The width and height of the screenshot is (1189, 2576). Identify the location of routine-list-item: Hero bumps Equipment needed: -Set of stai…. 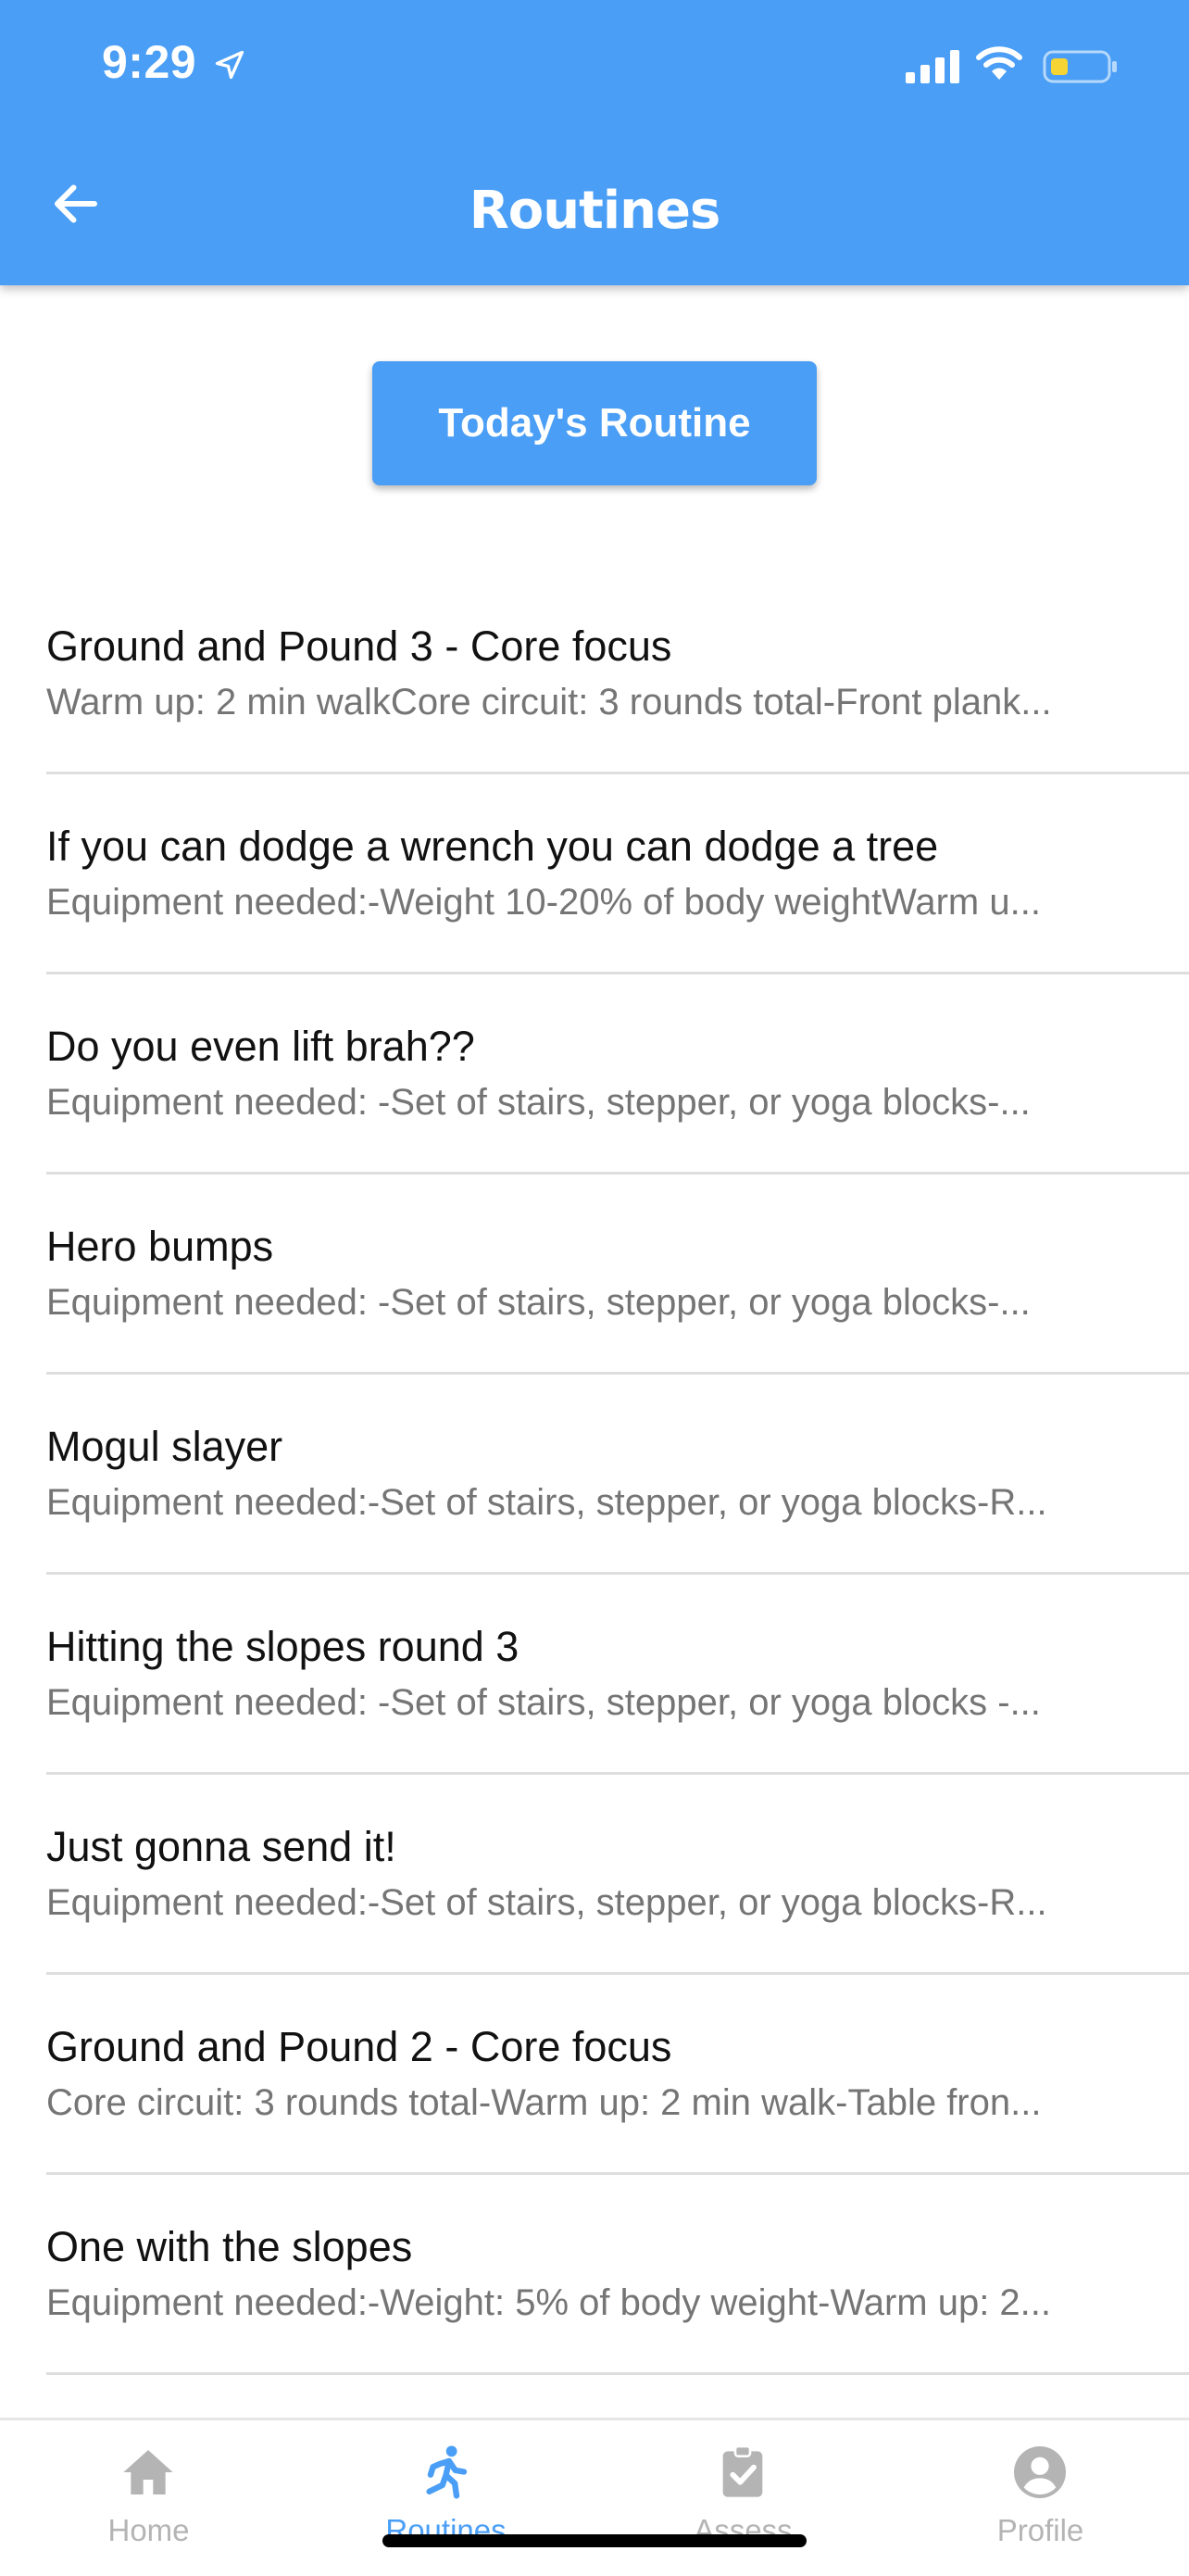
(594, 1275).